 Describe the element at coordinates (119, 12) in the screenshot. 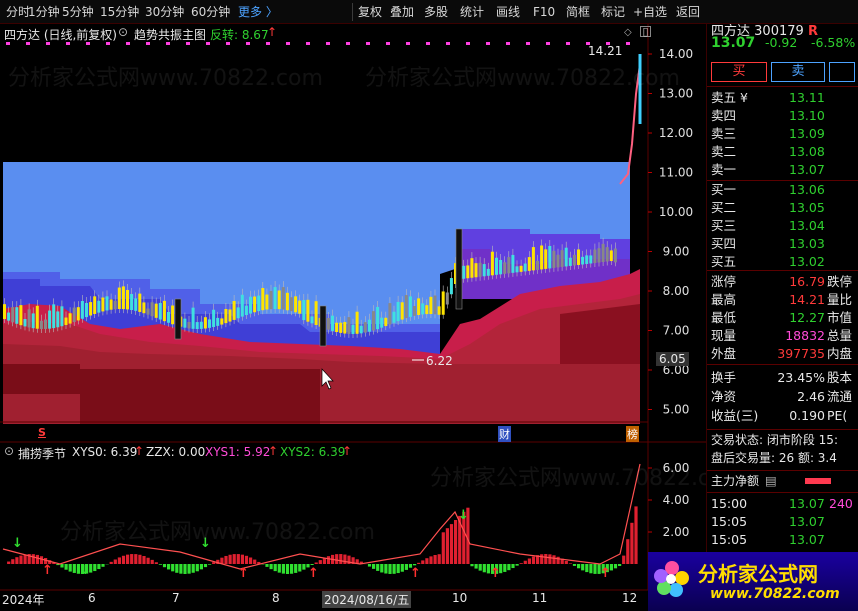

I see `period-15min: 15分钟` at that location.